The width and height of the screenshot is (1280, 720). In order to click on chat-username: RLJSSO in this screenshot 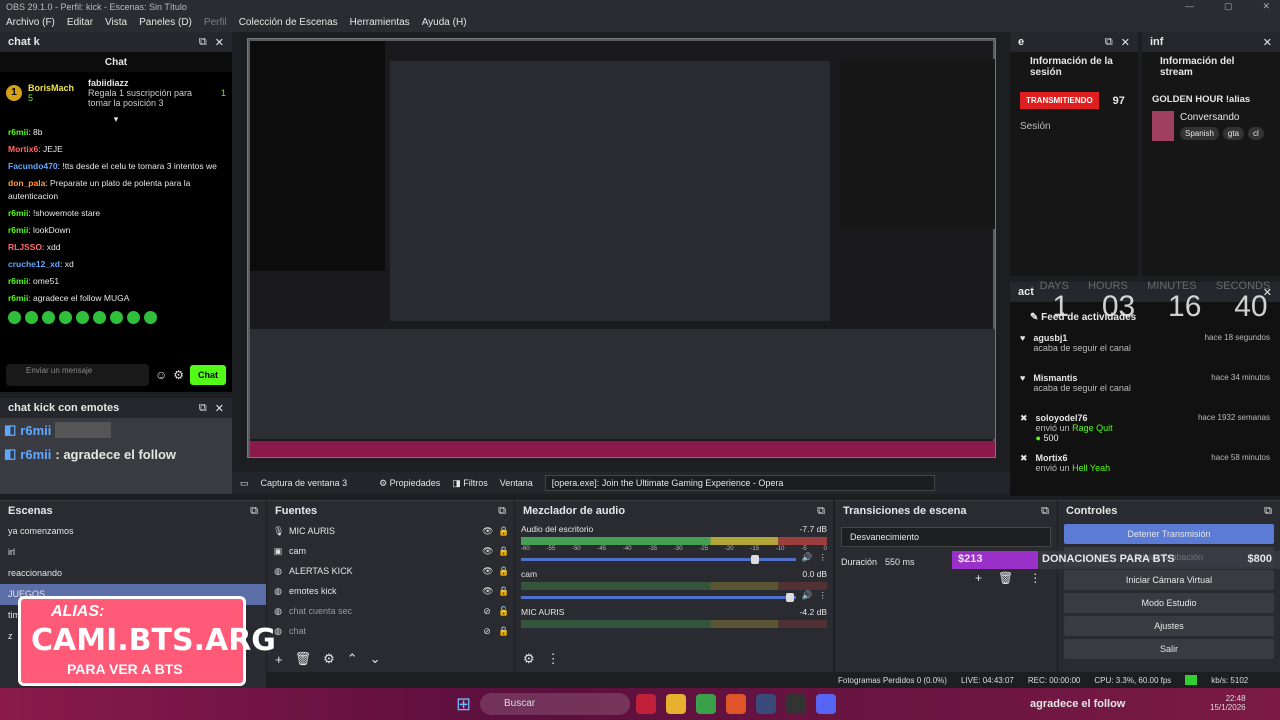, I will do `click(25, 247)`.